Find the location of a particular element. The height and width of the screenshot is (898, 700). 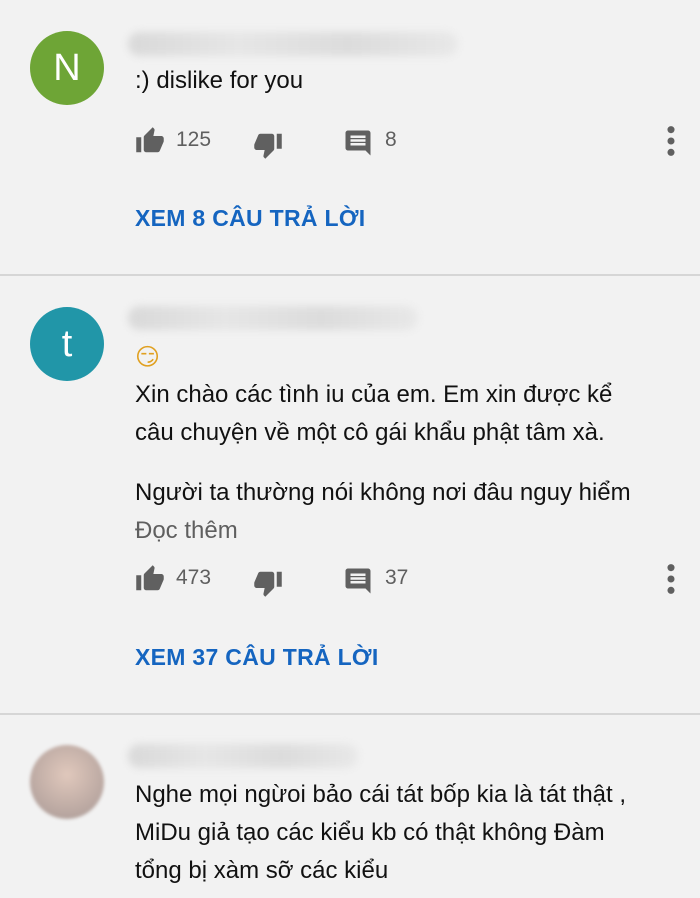

view-replies-link: XEM 8 CÂU TRẢ LỜI is located at coordinates (250, 218).